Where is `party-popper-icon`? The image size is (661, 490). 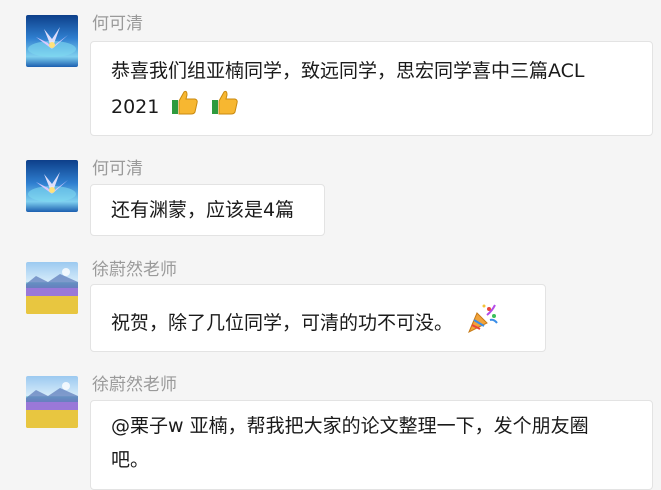
party-popper-icon is located at coordinates (482, 323).